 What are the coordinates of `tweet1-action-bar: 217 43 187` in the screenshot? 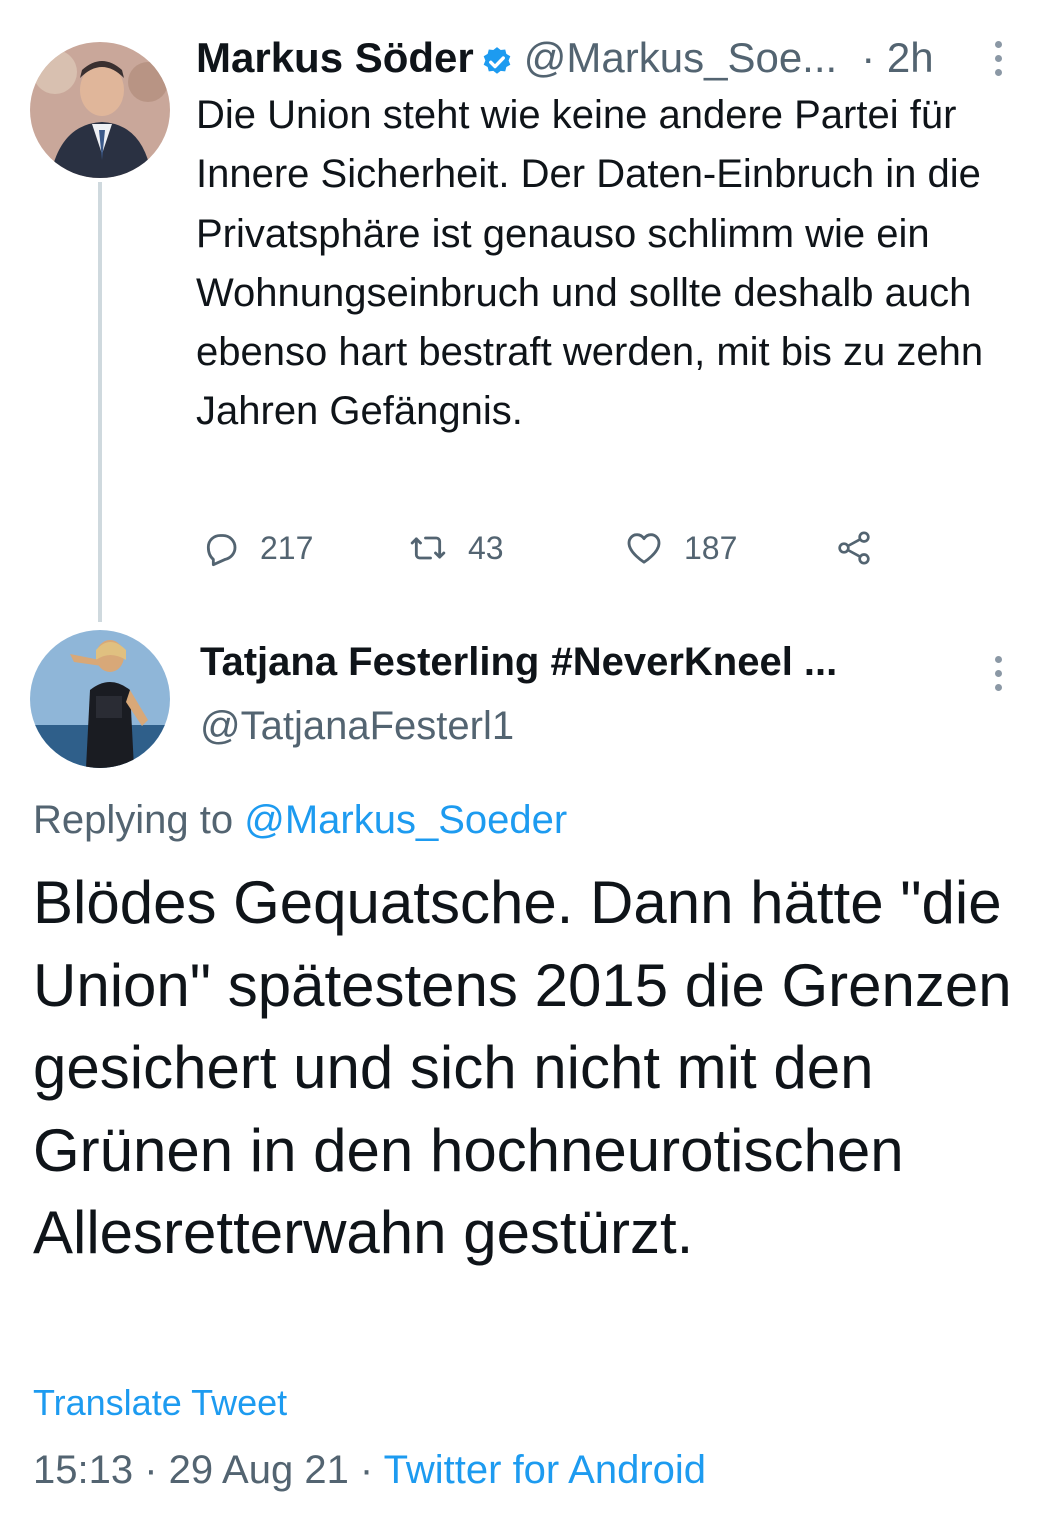 It's located at (546, 548).